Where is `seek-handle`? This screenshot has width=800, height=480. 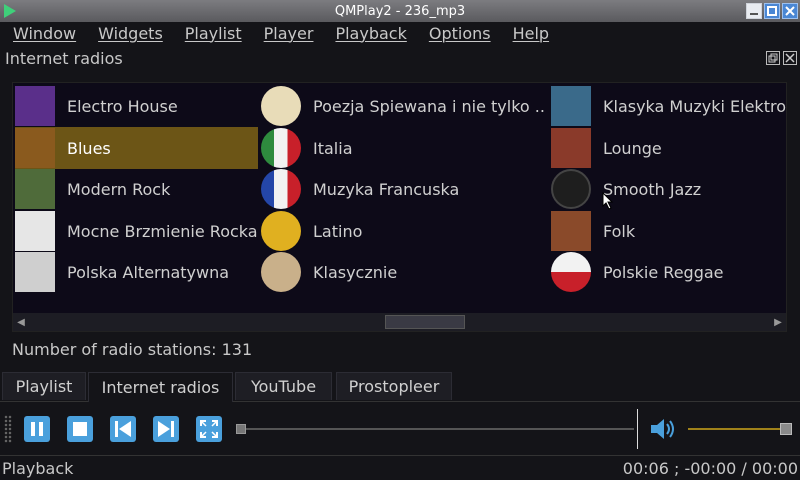
seek-handle is located at coordinates (241, 429).